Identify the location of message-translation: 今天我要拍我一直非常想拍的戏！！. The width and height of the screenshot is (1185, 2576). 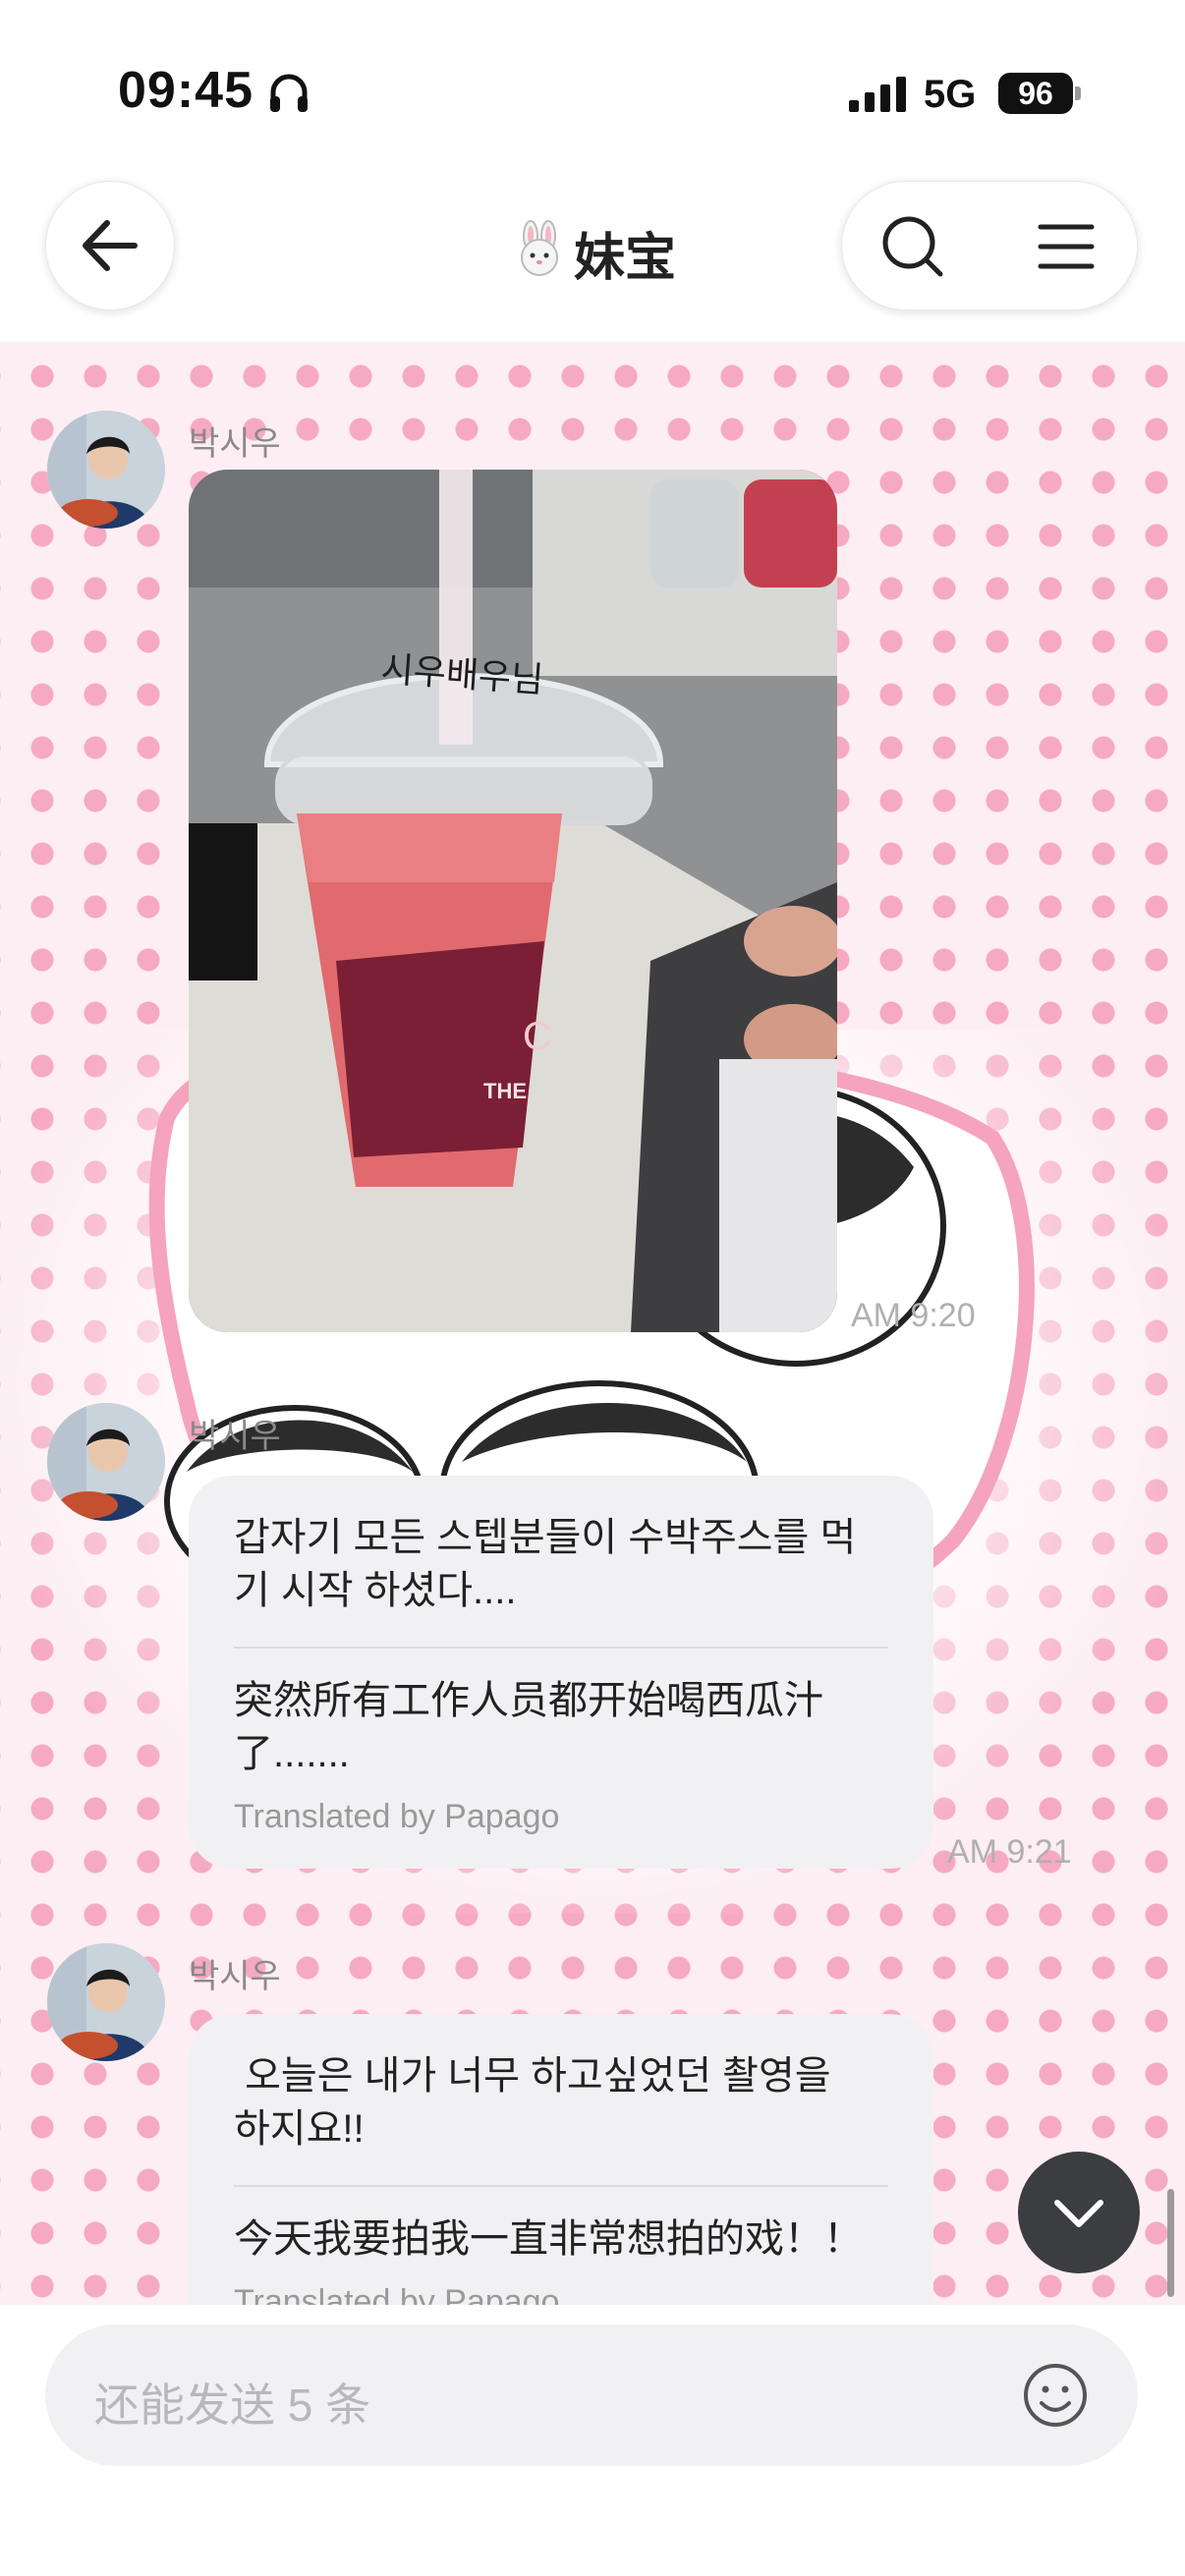
(548, 2239).